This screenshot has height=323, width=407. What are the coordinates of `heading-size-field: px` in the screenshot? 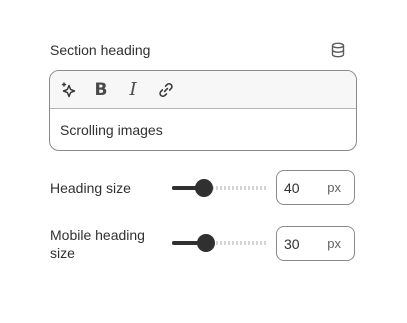 It's located at (315, 187).